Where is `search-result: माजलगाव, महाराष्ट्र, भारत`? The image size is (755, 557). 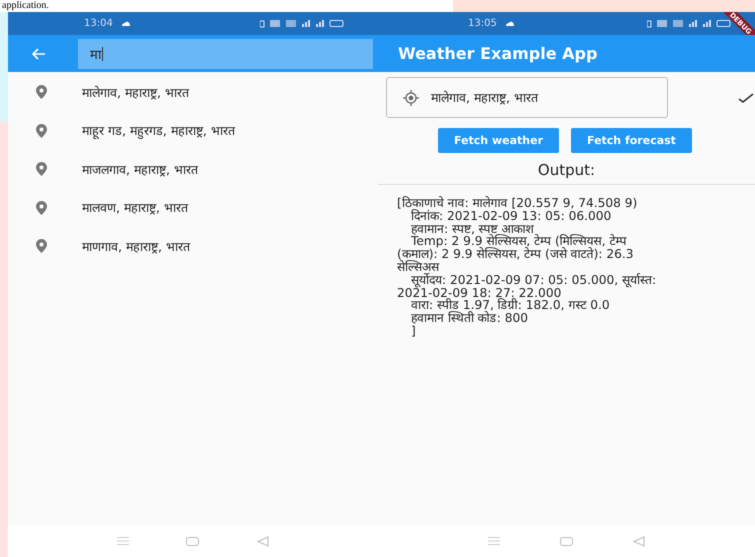 search-result: माजलगाव, महाराष्ट्र, भारत is located at coordinates (140, 169).